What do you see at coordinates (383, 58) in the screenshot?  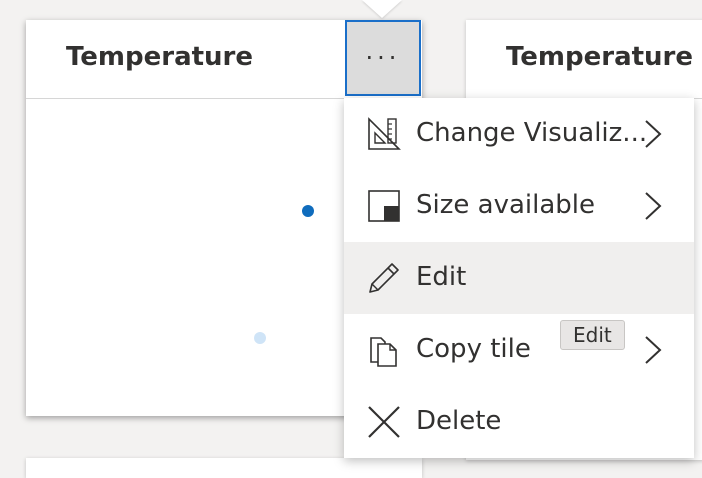 I see `more-options-button: ···` at bounding box center [383, 58].